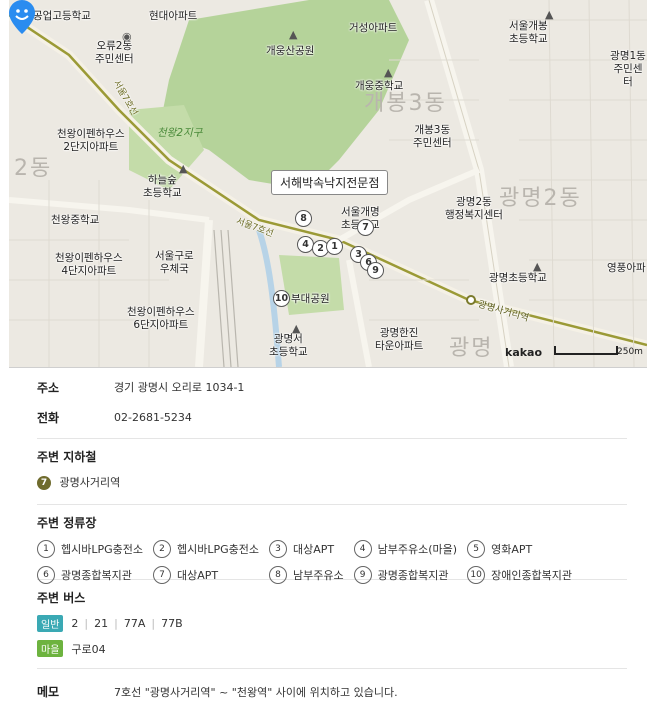  What do you see at coordinates (332, 648) in the screenshot?
I see `bus-village-row: 마을 구로04` at bounding box center [332, 648].